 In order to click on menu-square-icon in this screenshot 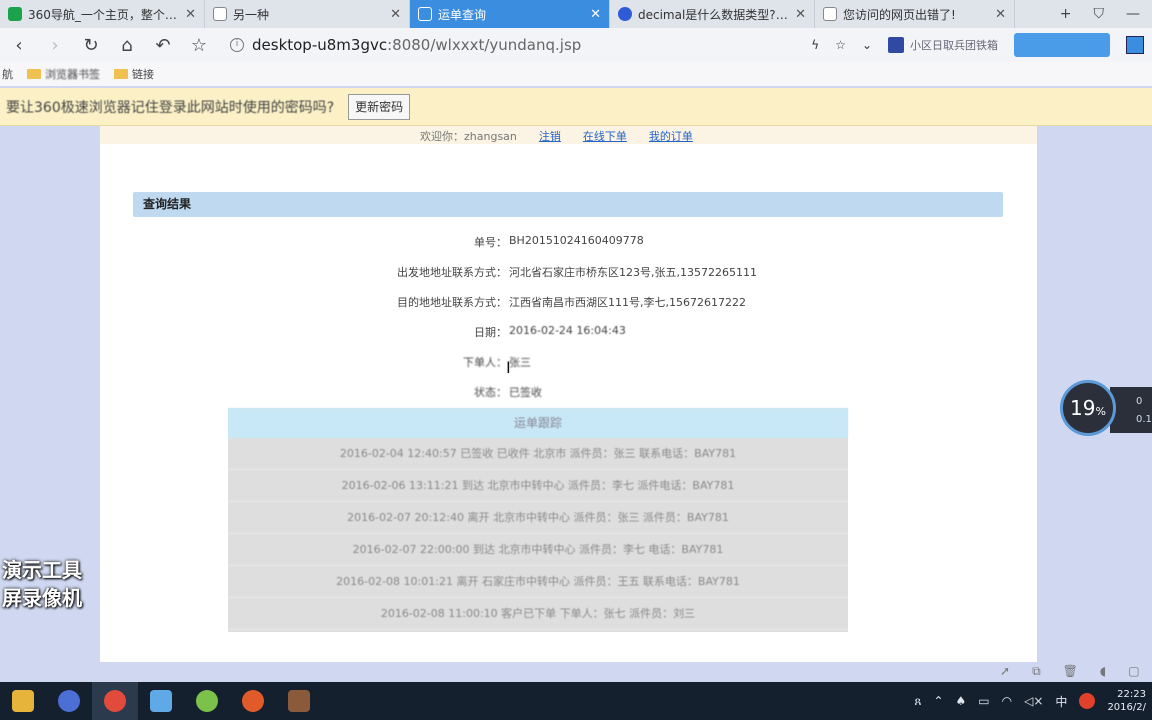, I will do `click(1135, 45)`.